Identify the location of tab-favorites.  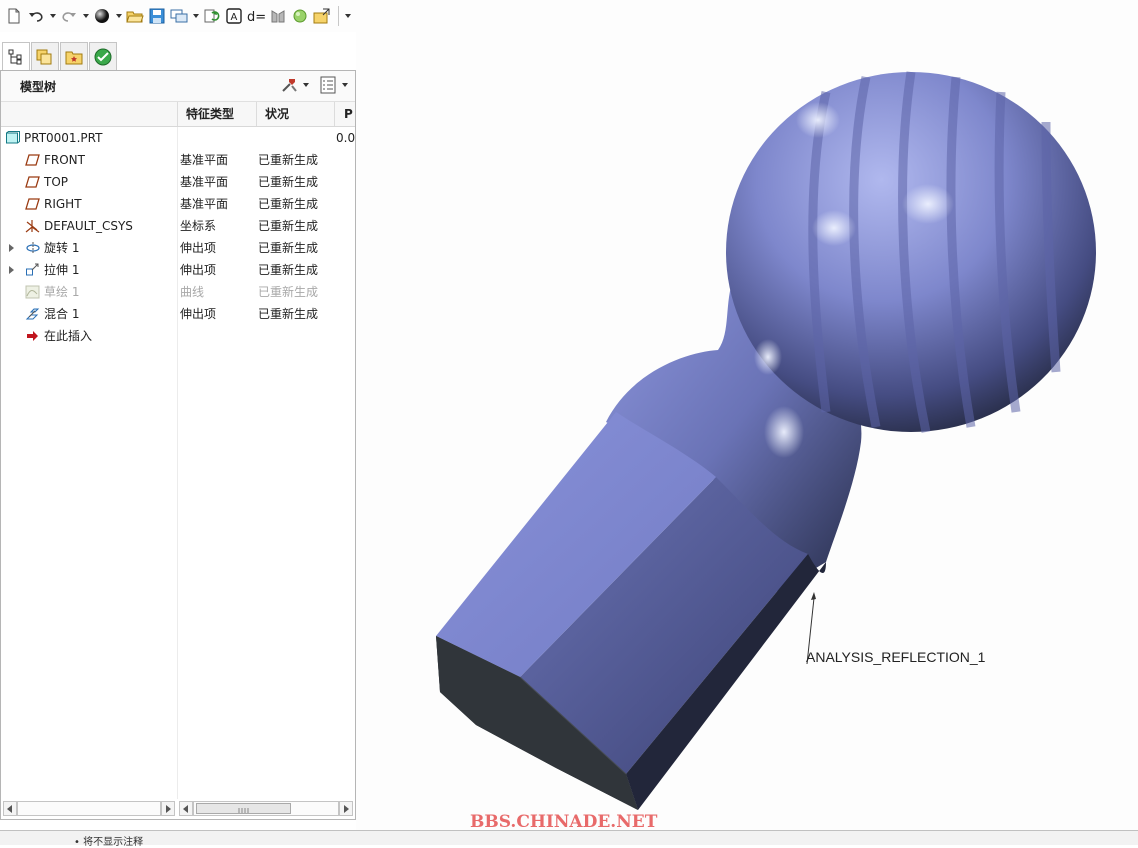
(74, 56).